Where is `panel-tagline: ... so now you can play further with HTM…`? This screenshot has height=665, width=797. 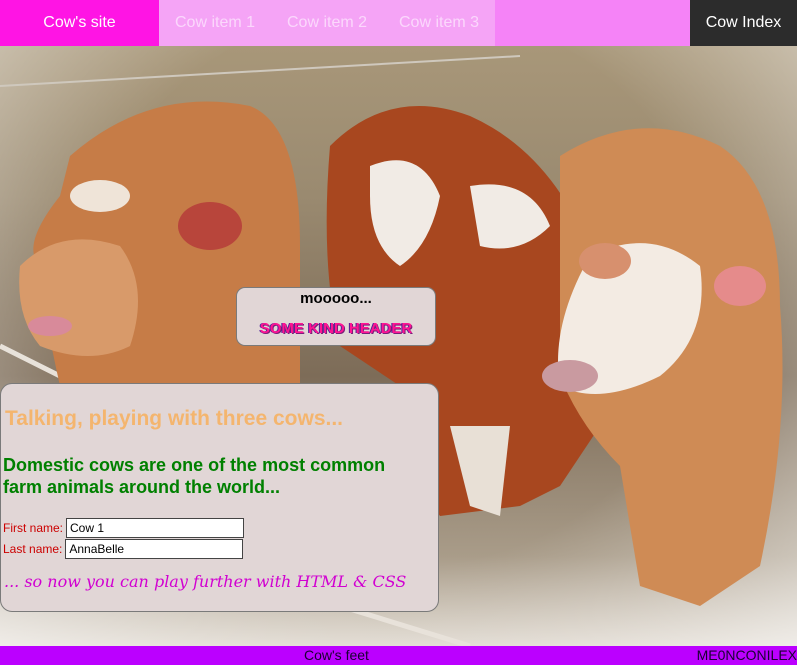 panel-tagline: ... so now you can play further with HTM… is located at coordinates (205, 581).